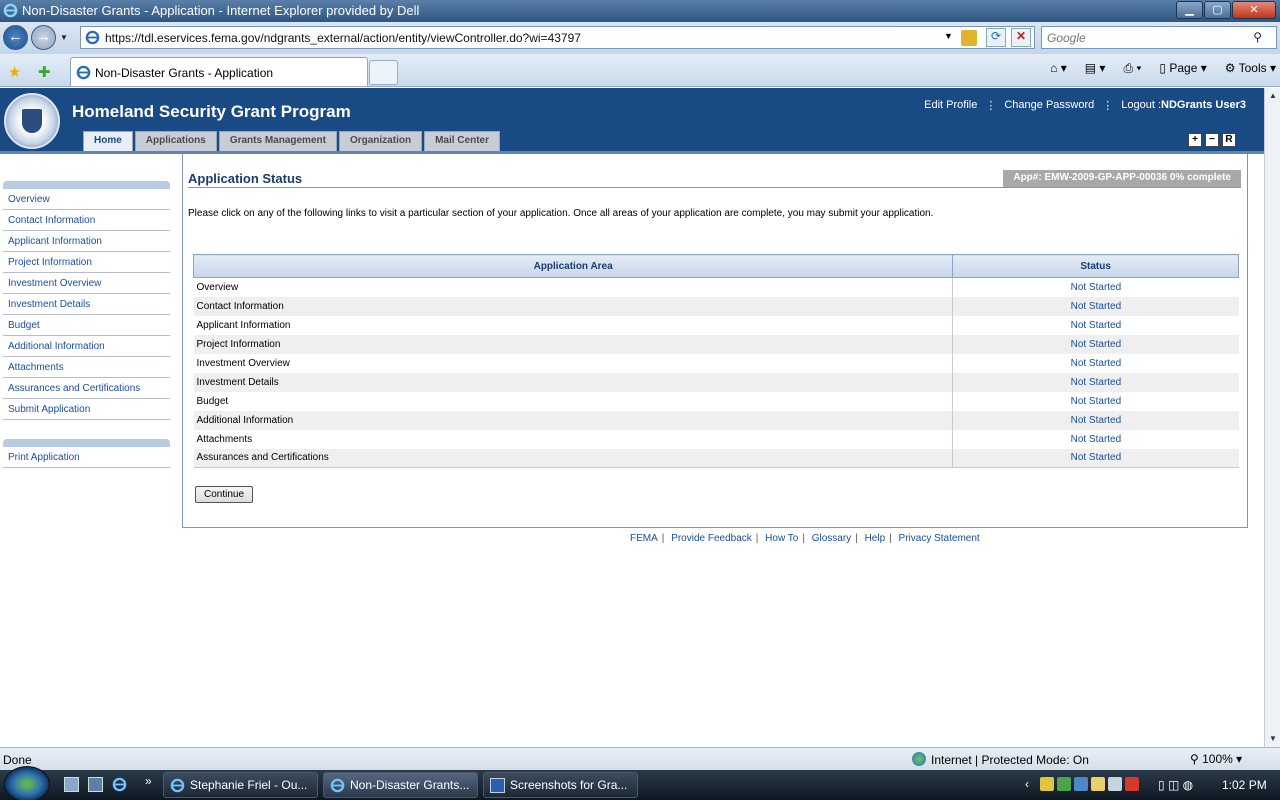  I want to click on search-icon: ⚲, so click(1257, 37).